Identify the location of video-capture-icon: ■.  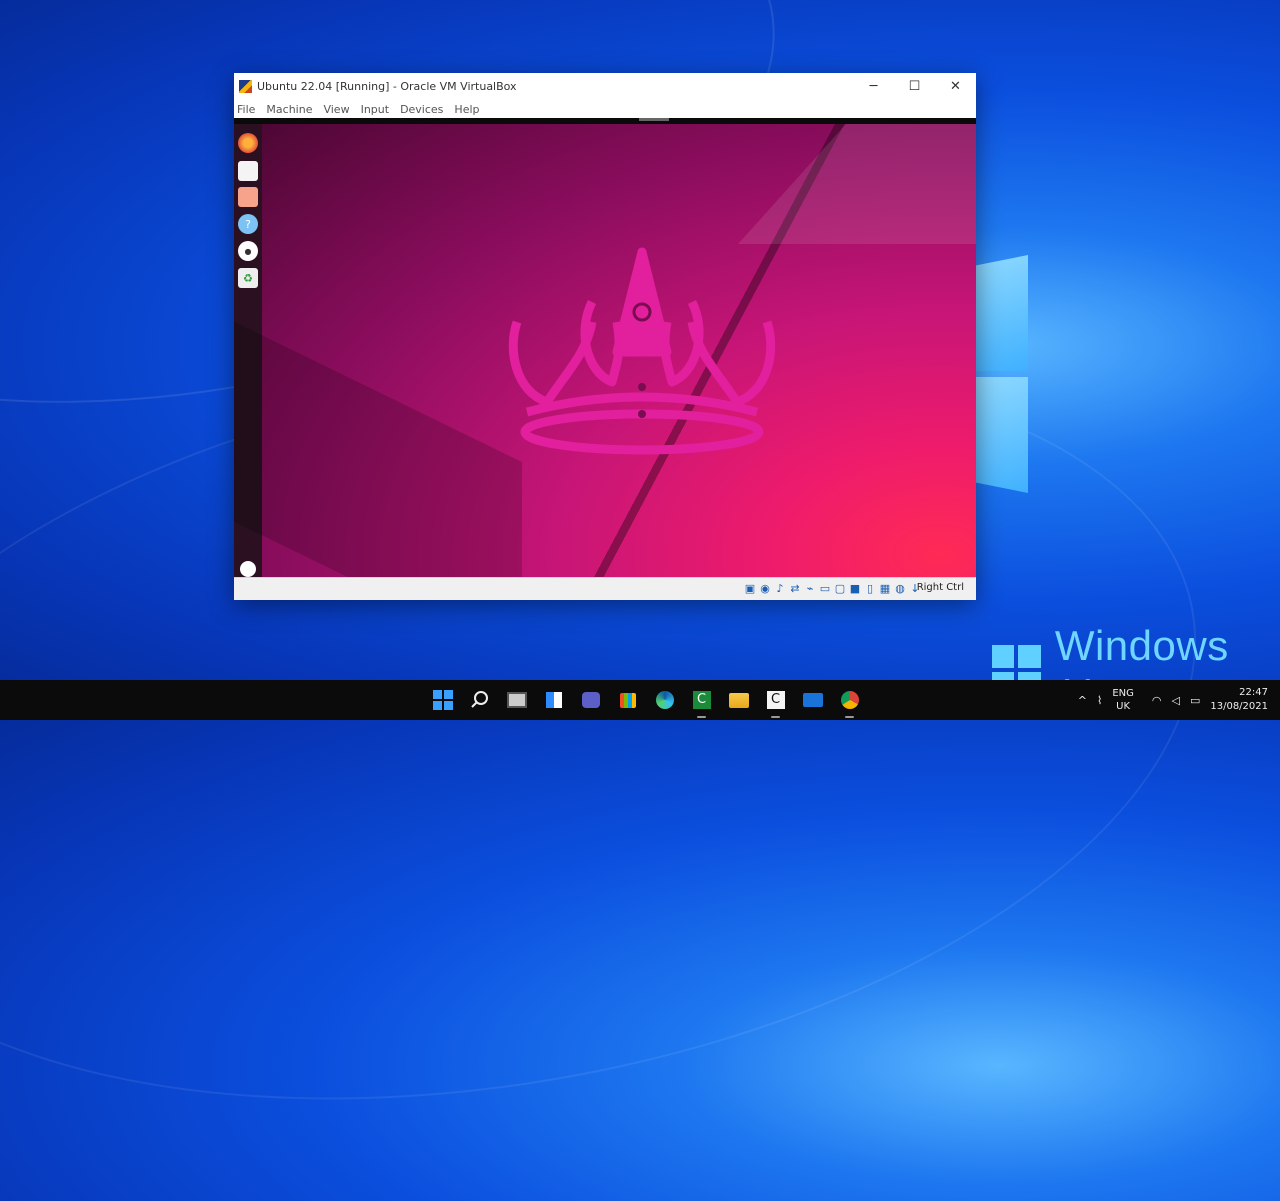
(855, 589).